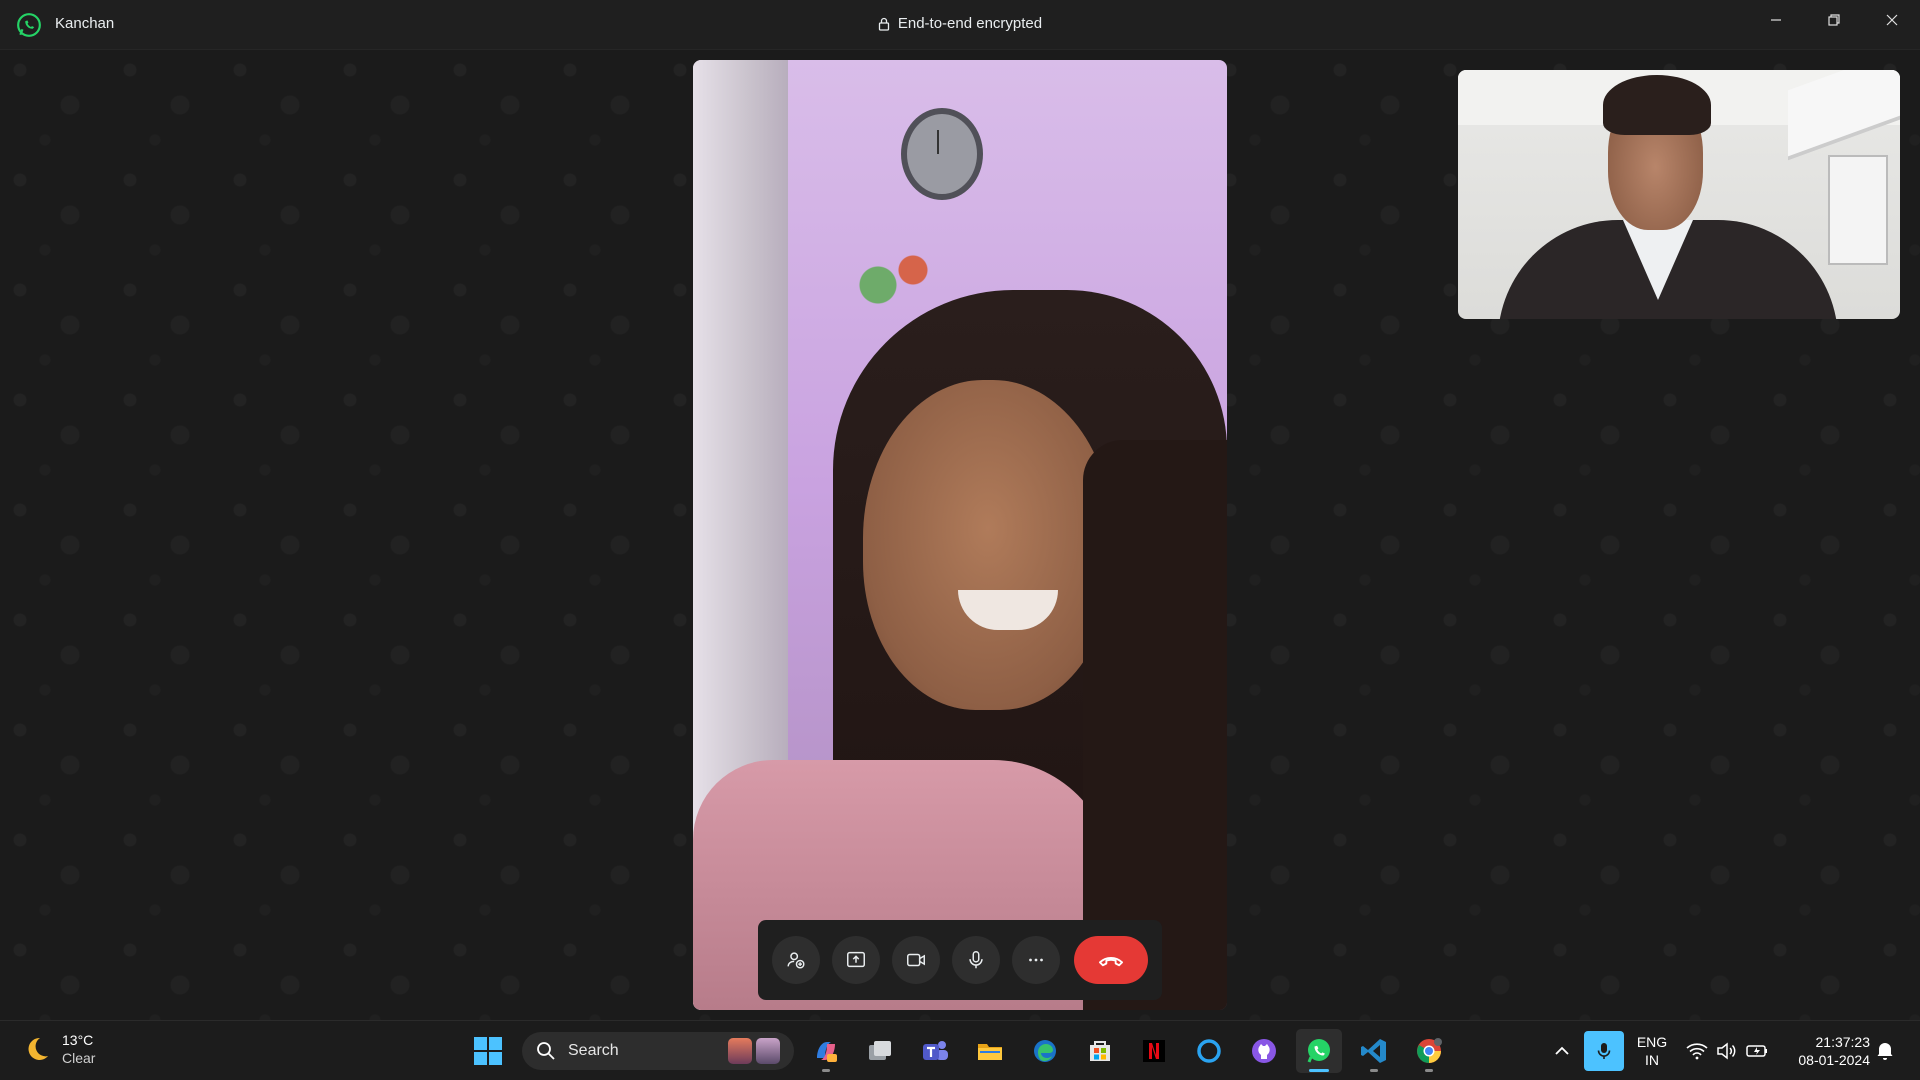 This screenshot has height=1080, width=1920. I want to click on contact-name: Kanchan, so click(85, 23).